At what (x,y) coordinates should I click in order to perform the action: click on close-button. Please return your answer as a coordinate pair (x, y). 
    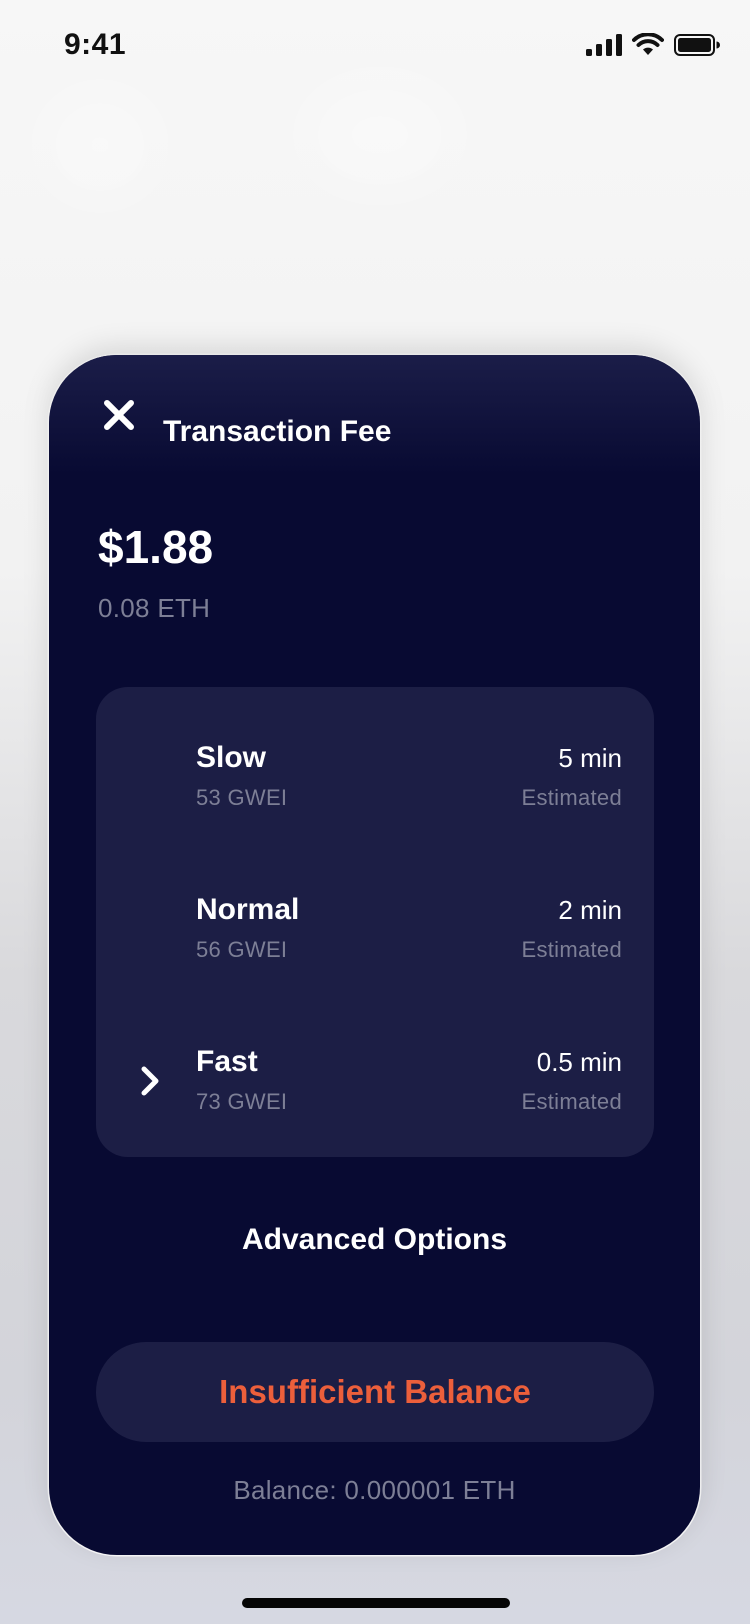
    Looking at the image, I should click on (119, 417).